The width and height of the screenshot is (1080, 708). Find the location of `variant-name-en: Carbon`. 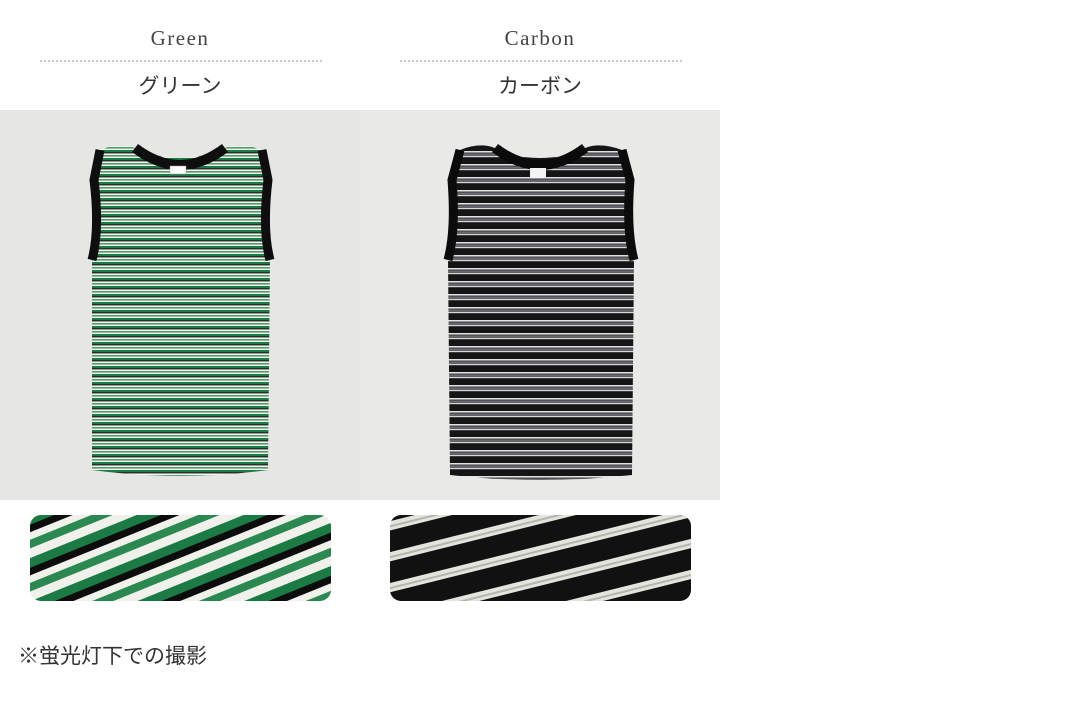

variant-name-en: Carbon is located at coordinates (540, 38).